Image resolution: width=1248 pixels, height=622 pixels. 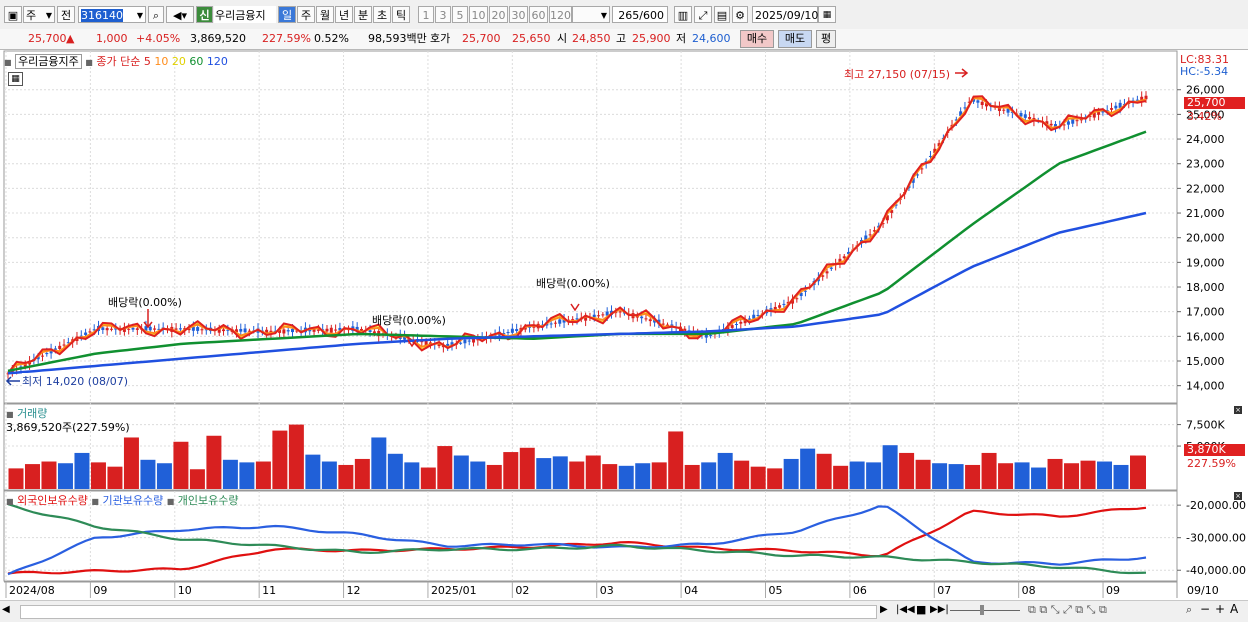 I want to click on price-tick-label: 19,000, so click(x=1205, y=262).